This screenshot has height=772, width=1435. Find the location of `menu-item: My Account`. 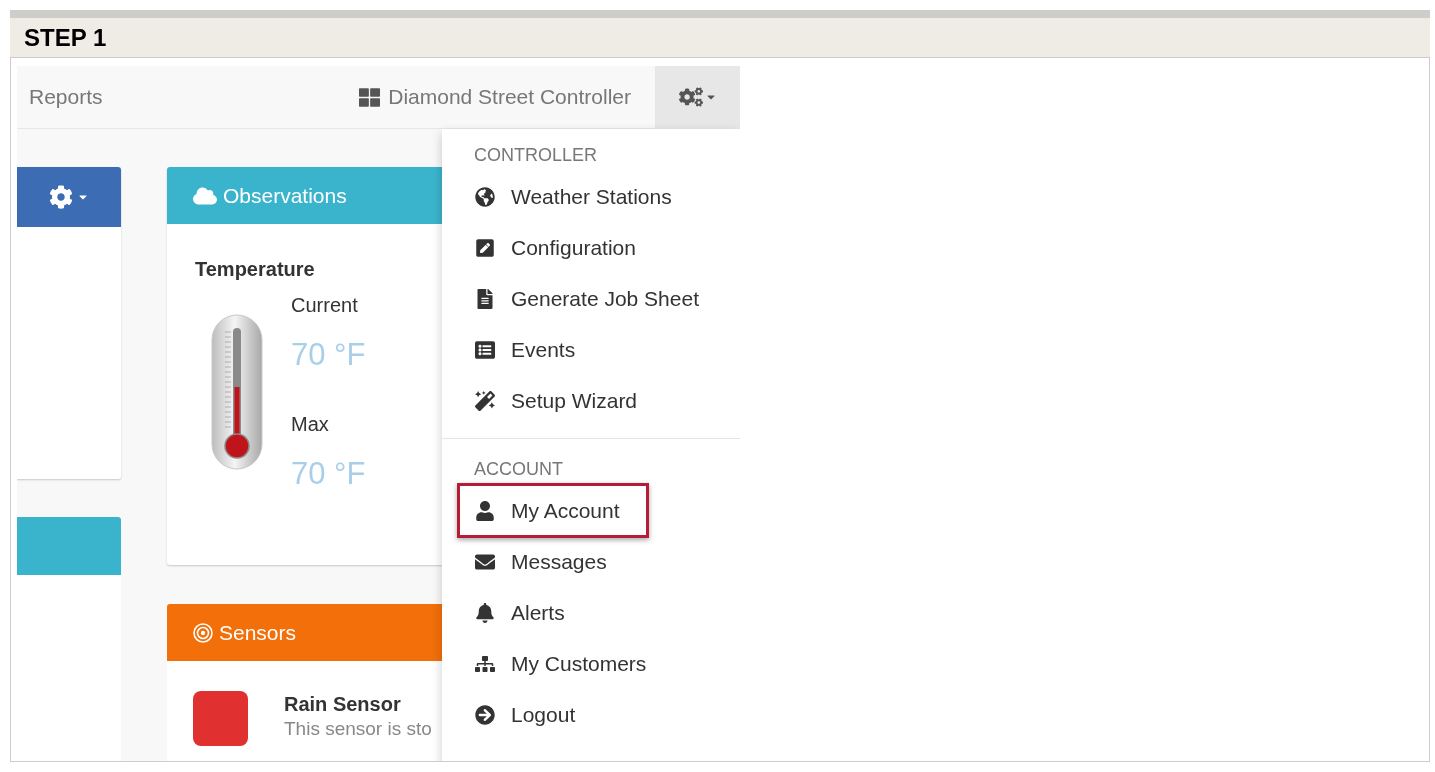

menu-item: My Account is located at coordinates (553, 510).